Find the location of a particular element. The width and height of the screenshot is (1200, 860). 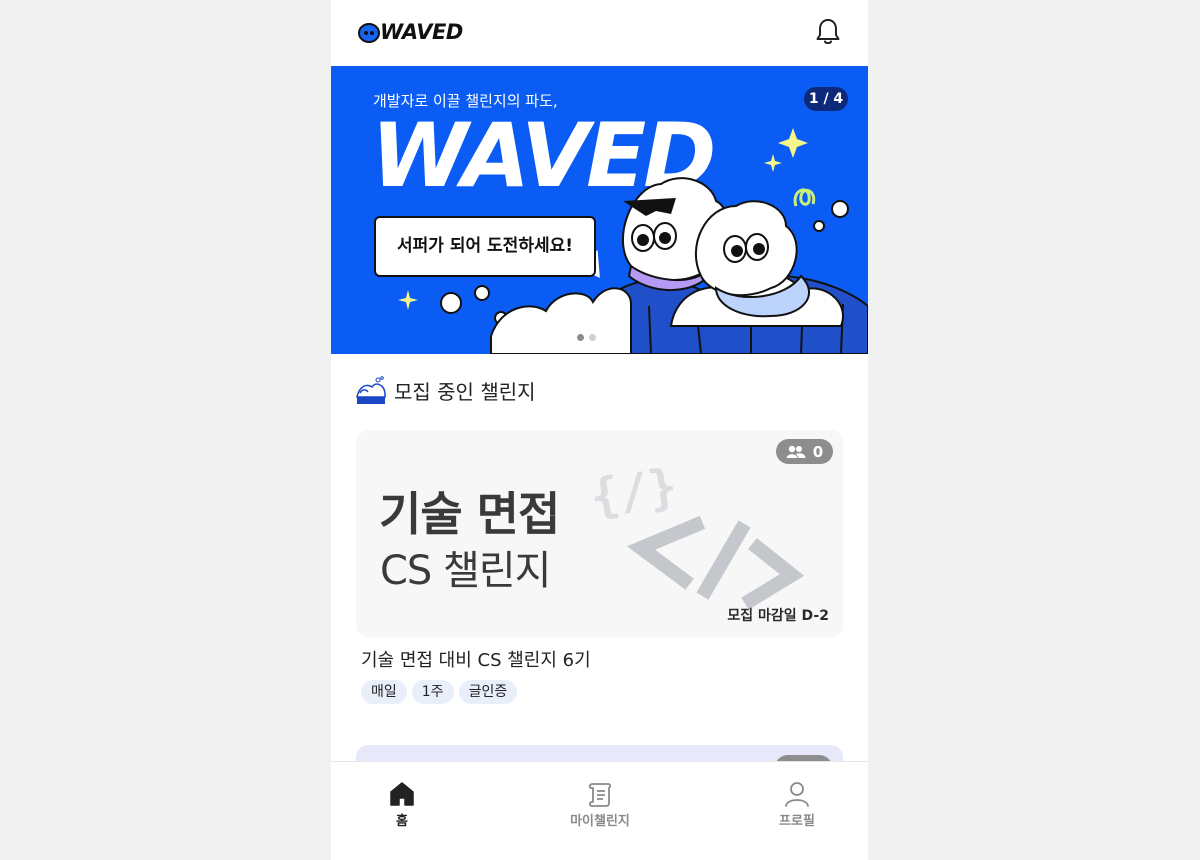

bottom-navigation: 홈 마이챌린지 프로필 is located at coordinates (599, 810).